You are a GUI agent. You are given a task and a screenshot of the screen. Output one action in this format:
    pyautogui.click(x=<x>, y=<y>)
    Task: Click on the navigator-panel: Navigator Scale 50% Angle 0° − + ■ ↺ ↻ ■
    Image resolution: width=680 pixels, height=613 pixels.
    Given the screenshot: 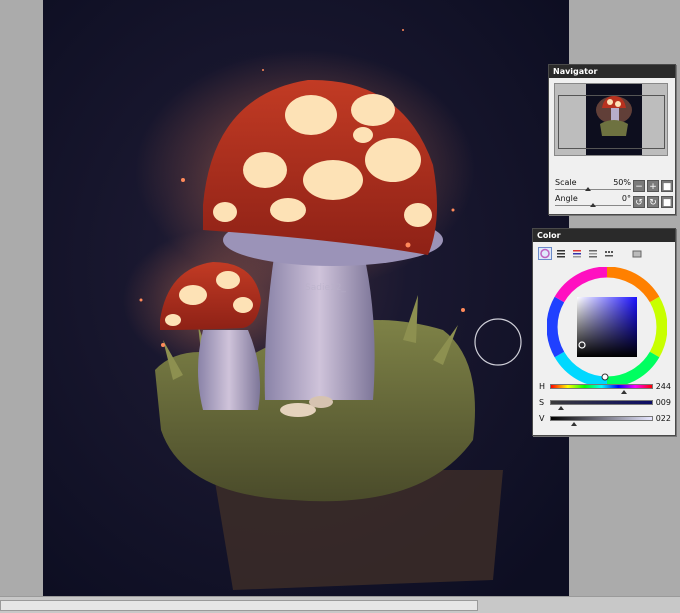 What is the action you would take?
    pyautogui.click(x=612, y=139)
    